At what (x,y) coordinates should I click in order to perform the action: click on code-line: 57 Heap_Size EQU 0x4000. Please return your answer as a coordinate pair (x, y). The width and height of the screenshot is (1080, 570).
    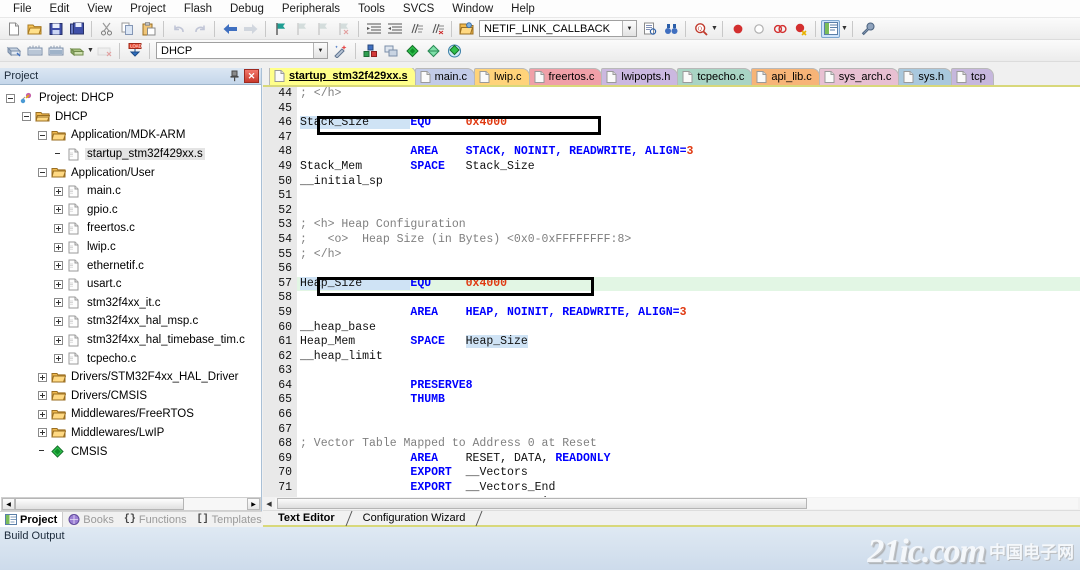
    Looking at the image, I should click on (671, 284).